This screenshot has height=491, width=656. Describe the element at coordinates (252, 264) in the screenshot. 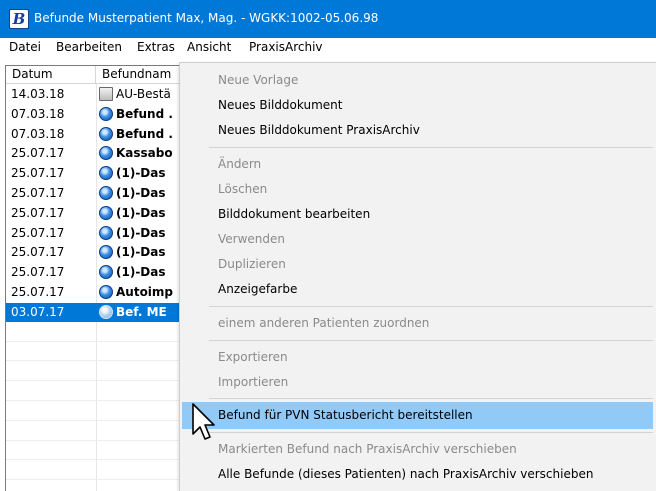

I see `menu-item-duplizieren: Duplizieren` at that location.